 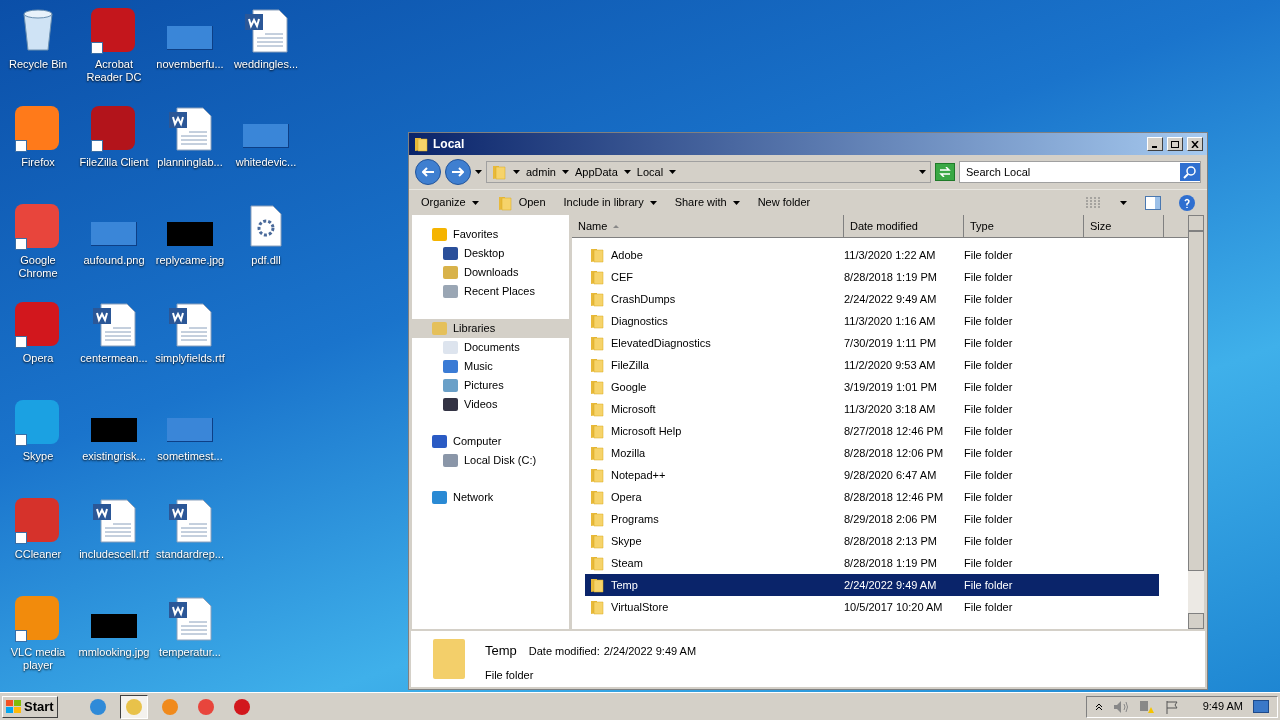 What do you see at coordinates (650, 172) in the screenshot?
I see `breadcrumb-item: Local` at bounding box center [650, 172].